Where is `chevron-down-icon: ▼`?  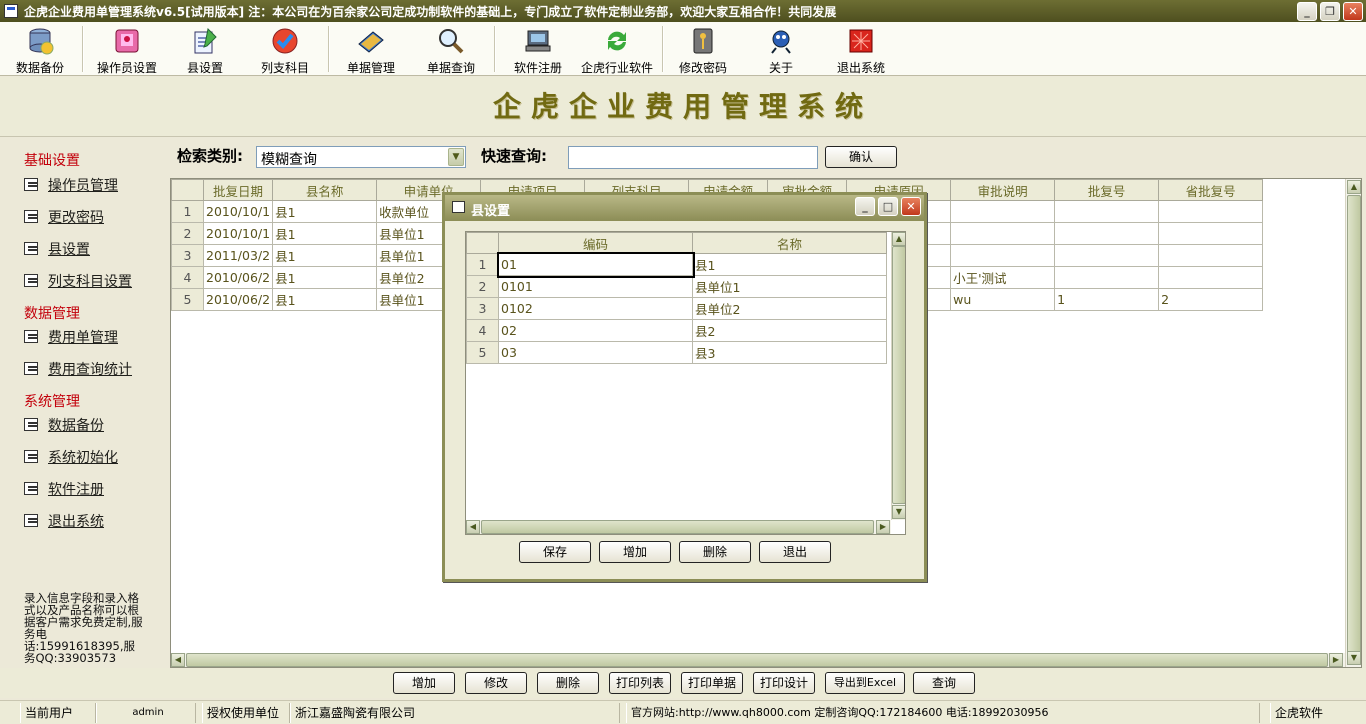 chevron-down-icon: ▼ is located at coordinates (456, 157).